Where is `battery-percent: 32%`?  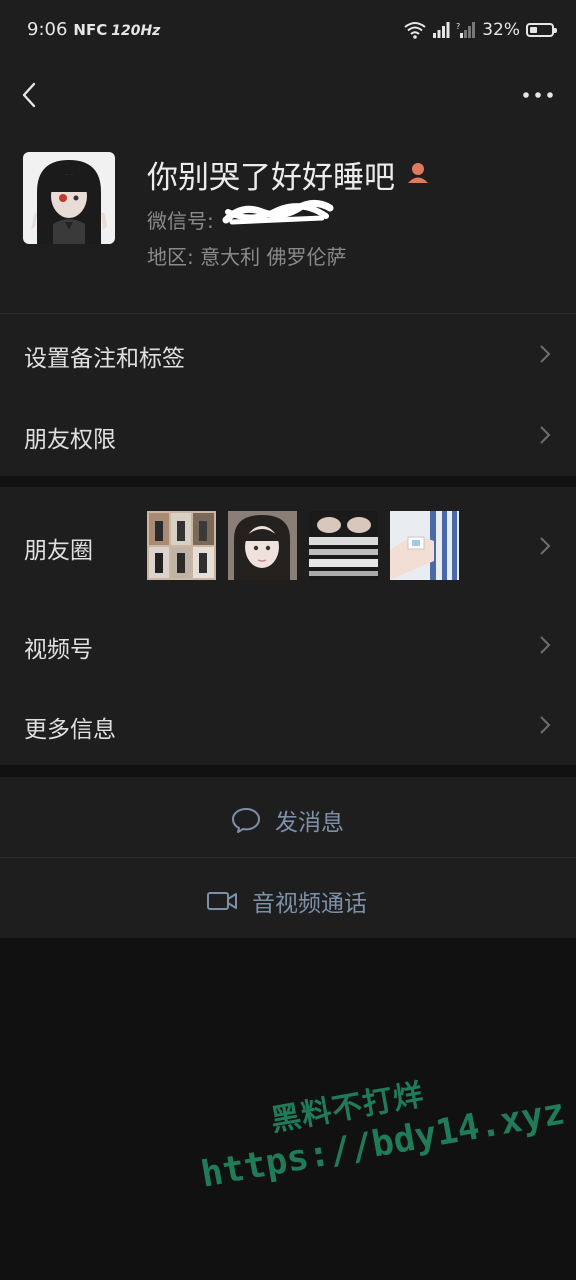
battery-percent: 32% is located at coordinates (501, 30).